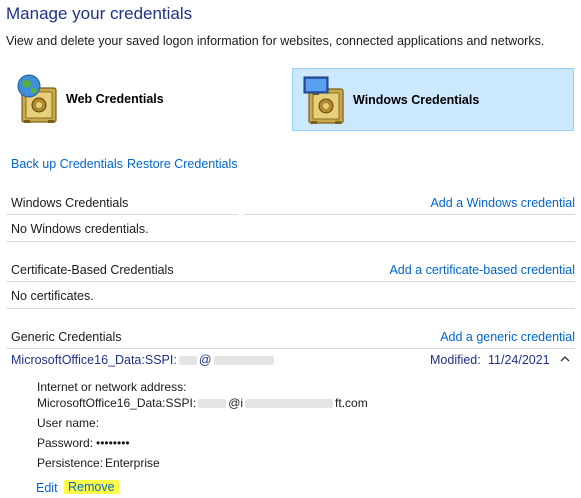 The image size is (581, 498). Describe the element at coordinates (37, 98) in the screenshot. I see `web-credentials-vault-icon` at that location.